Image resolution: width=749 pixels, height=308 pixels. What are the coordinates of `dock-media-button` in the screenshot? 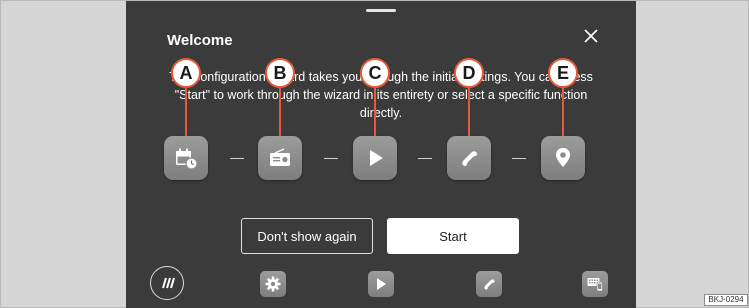 It's located at (381, 284).